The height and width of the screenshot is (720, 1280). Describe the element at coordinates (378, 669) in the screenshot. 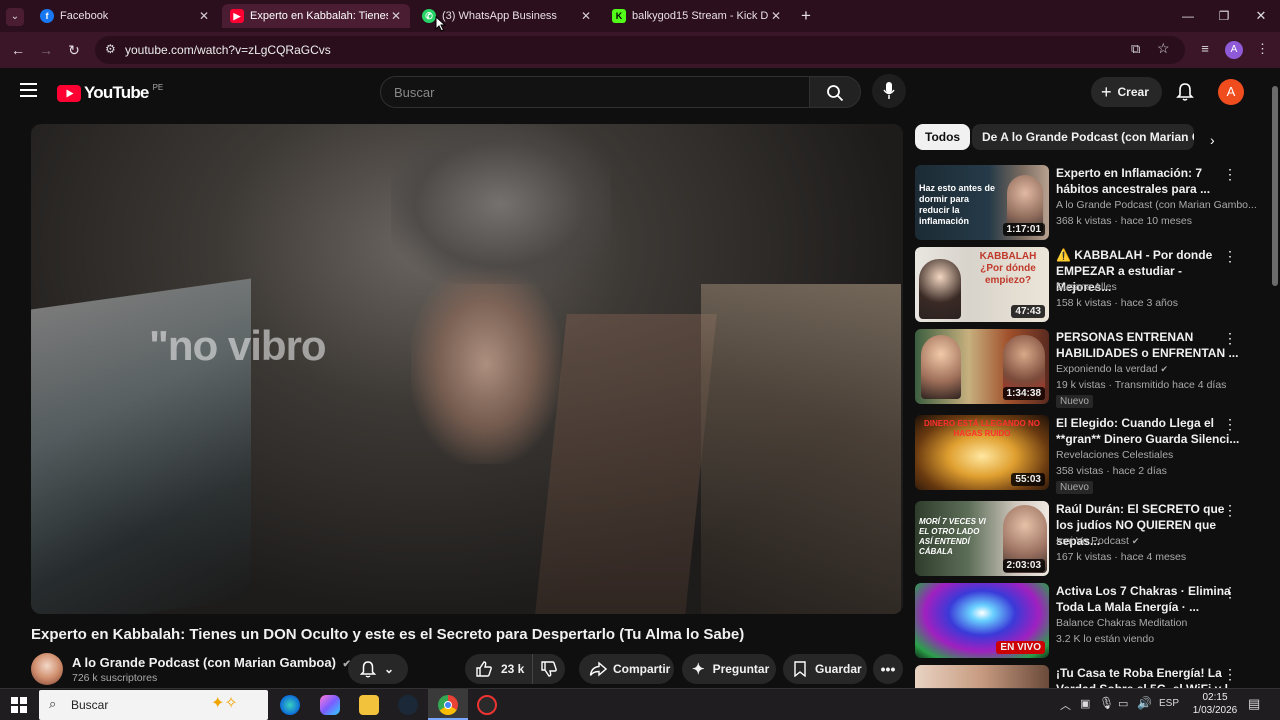

I see `subscribed-button: ⌄` at that location.